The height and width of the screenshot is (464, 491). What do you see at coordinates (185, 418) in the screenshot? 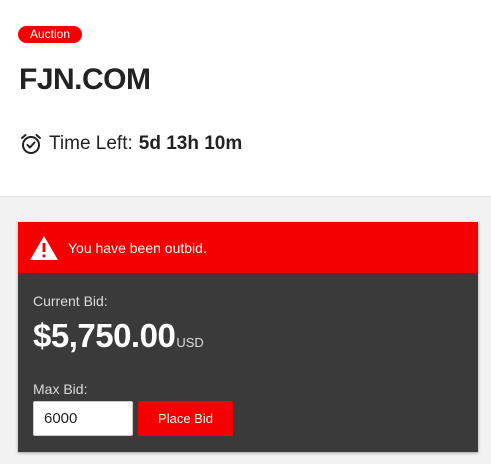
I see `place-bid-button: Place Bid` at bounding box center [185, 418].